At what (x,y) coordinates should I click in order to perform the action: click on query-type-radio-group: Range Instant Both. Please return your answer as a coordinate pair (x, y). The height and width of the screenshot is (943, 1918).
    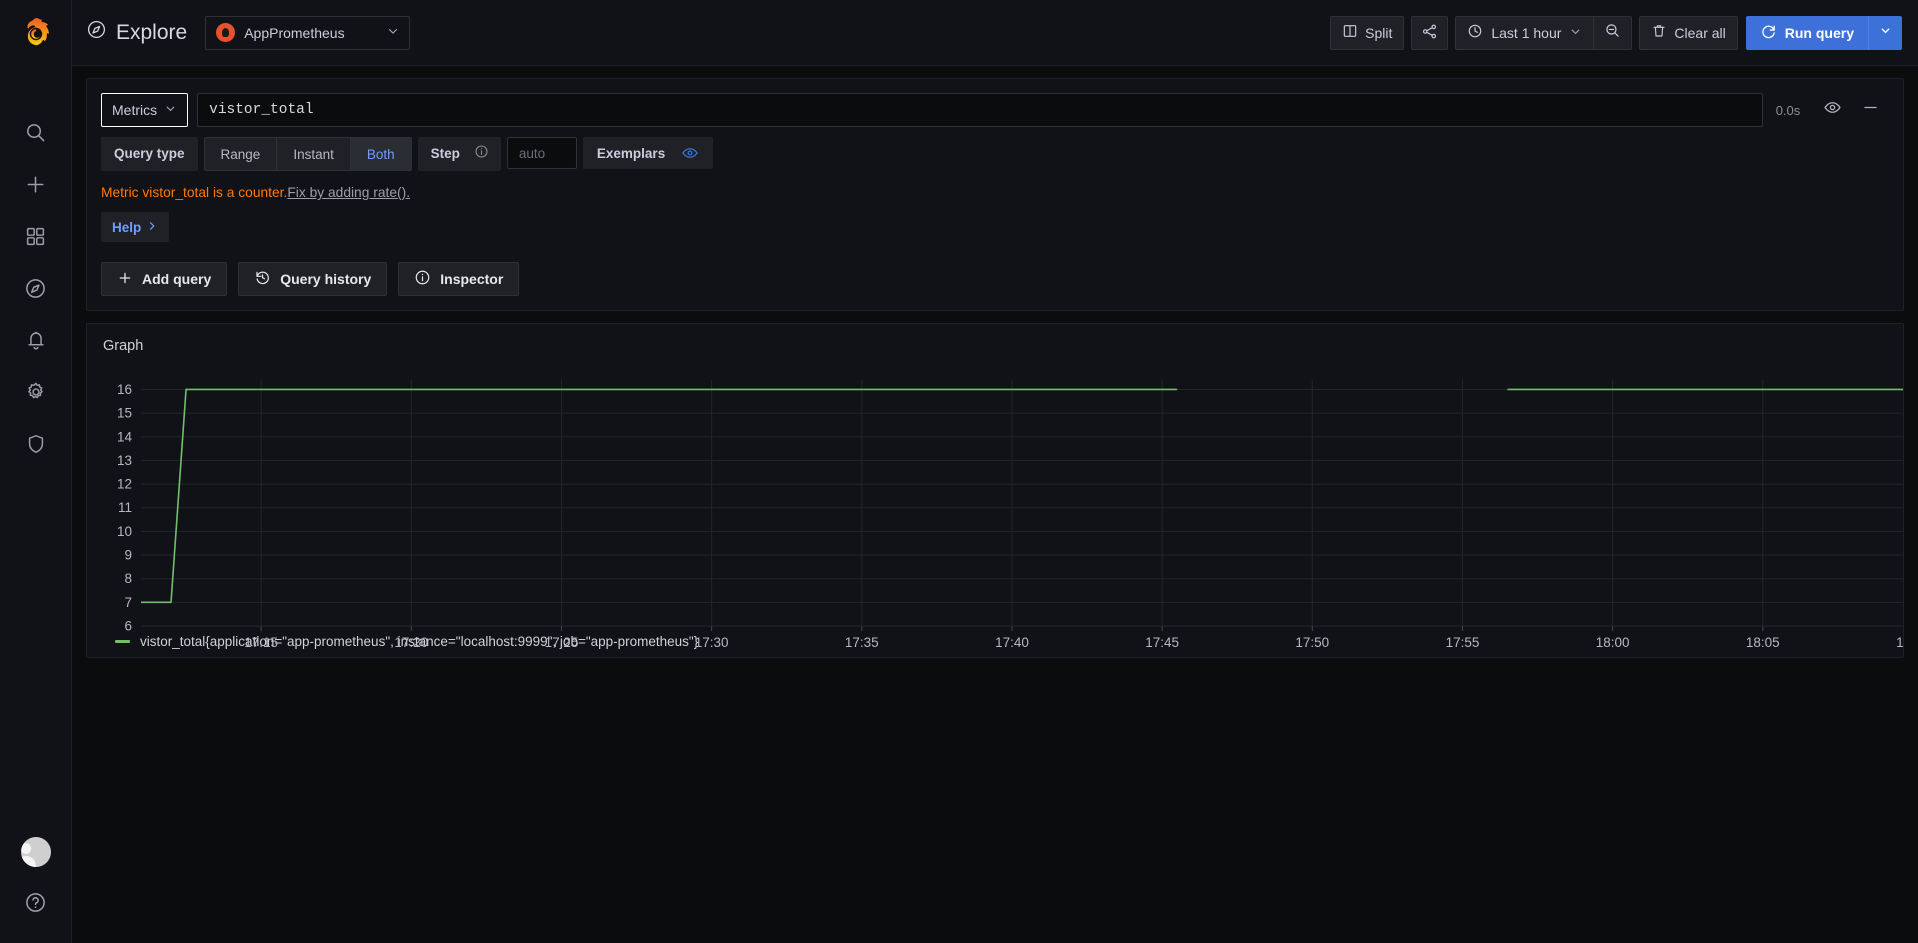
    Looking at the image, I should click on (307, 154).